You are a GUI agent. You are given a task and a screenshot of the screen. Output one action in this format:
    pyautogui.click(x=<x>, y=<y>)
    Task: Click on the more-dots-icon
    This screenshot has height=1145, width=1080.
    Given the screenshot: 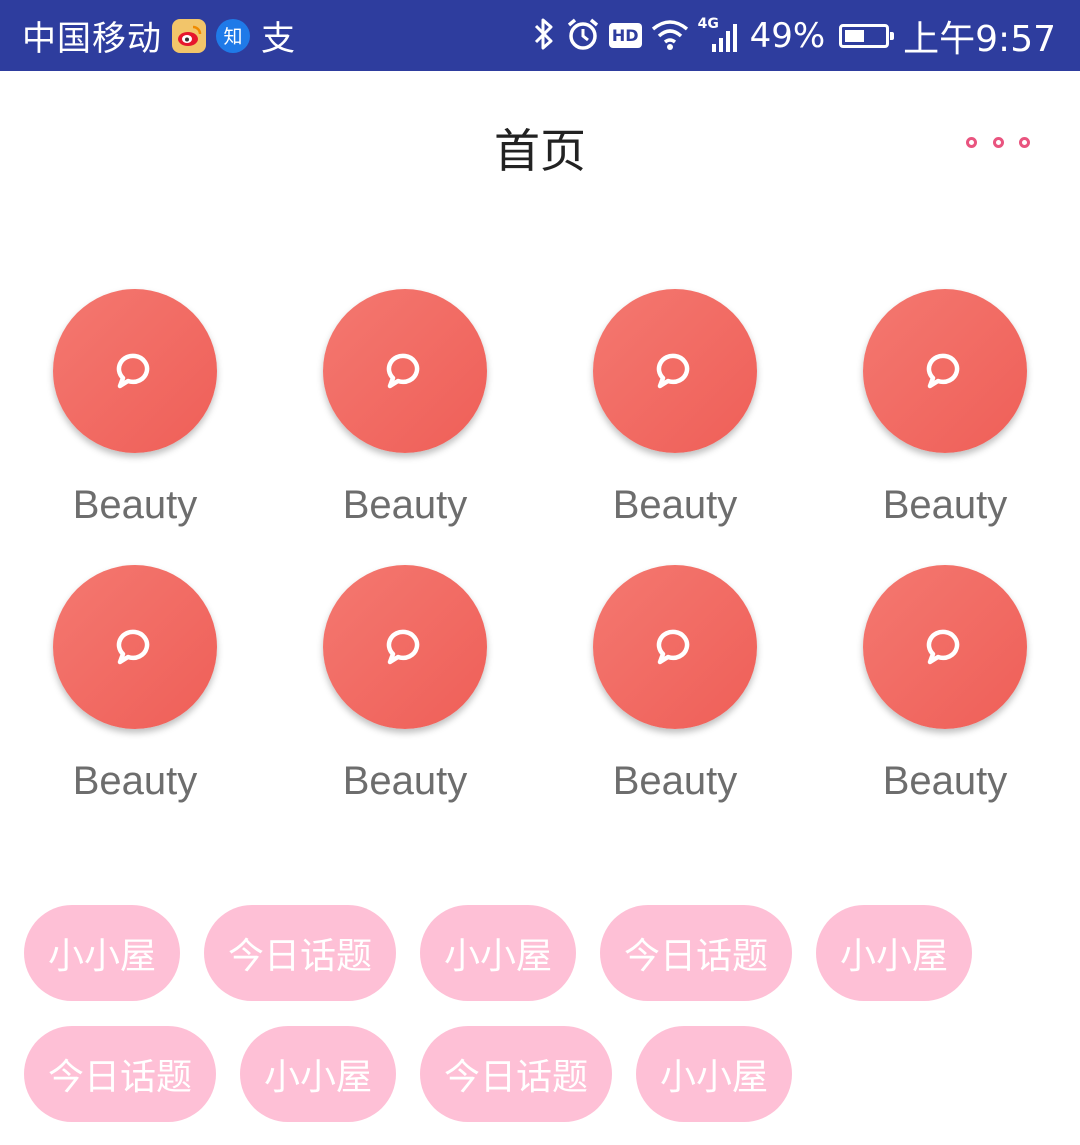 What is the action you would take?
    pyautogui.click(x=998, y=142)
    